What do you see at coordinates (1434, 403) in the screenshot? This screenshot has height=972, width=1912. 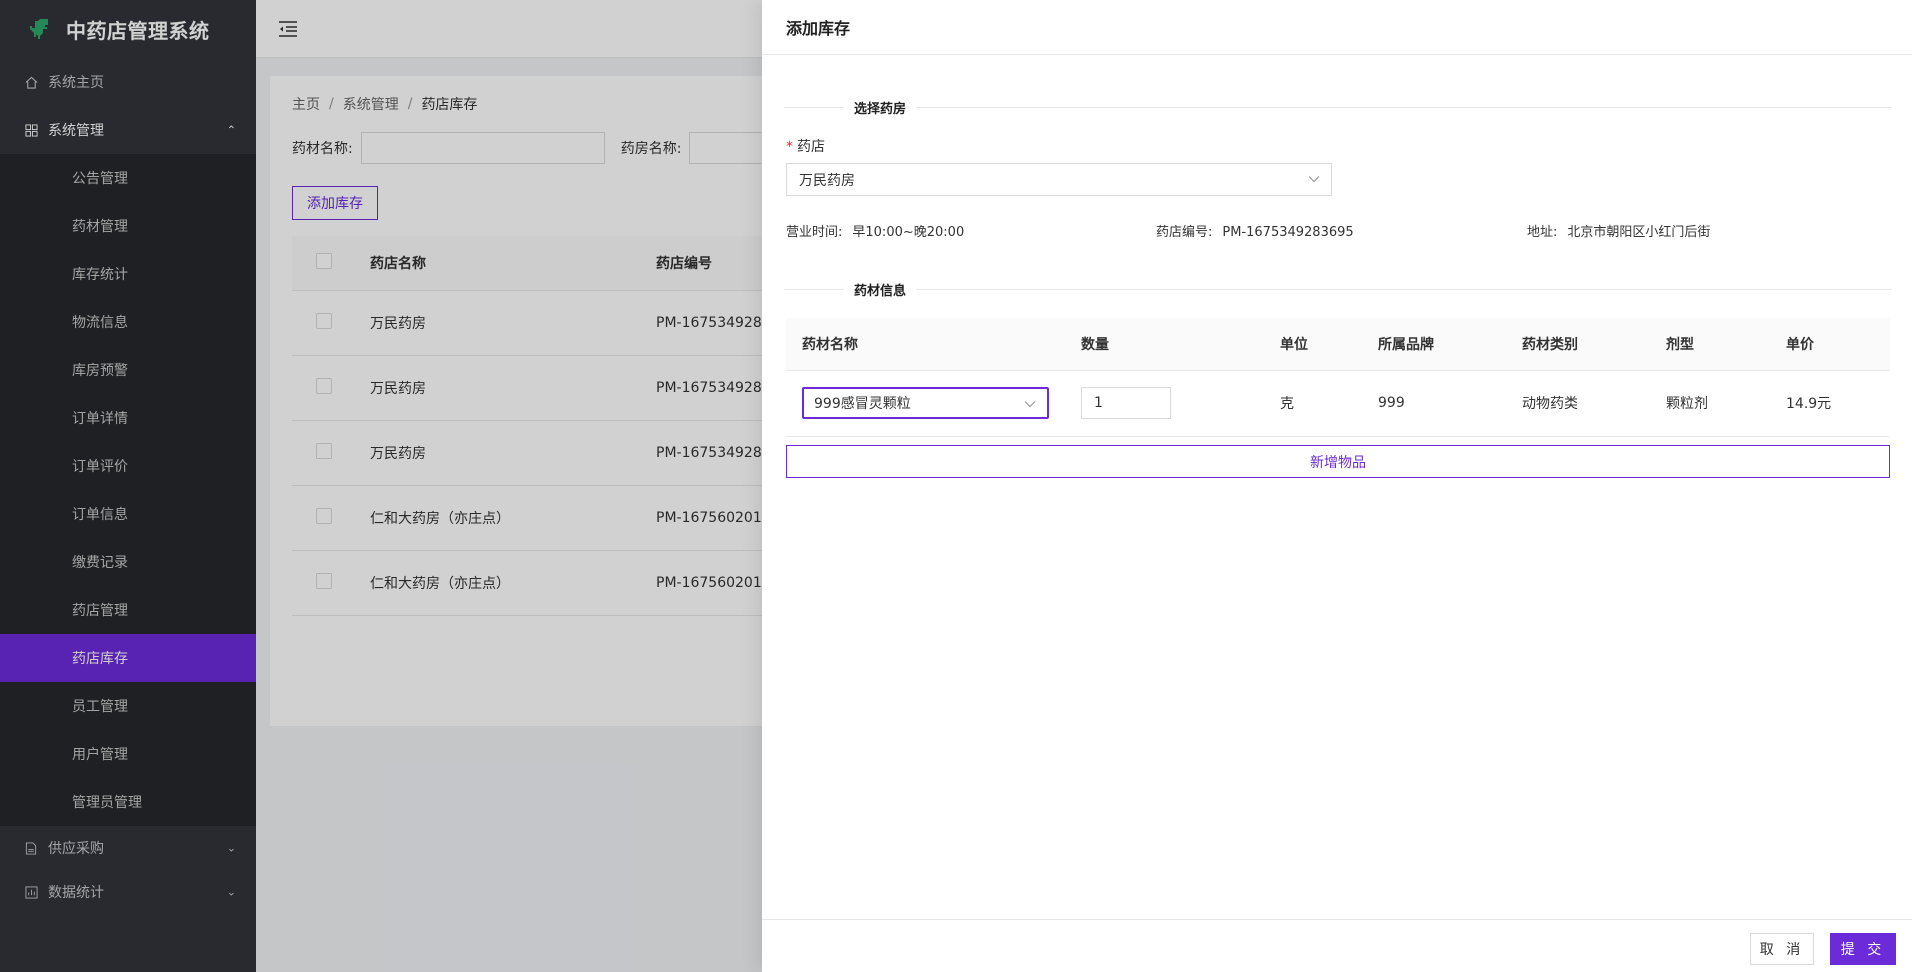 I see `brand-cell: 999` at bounding box center [1434, 403].